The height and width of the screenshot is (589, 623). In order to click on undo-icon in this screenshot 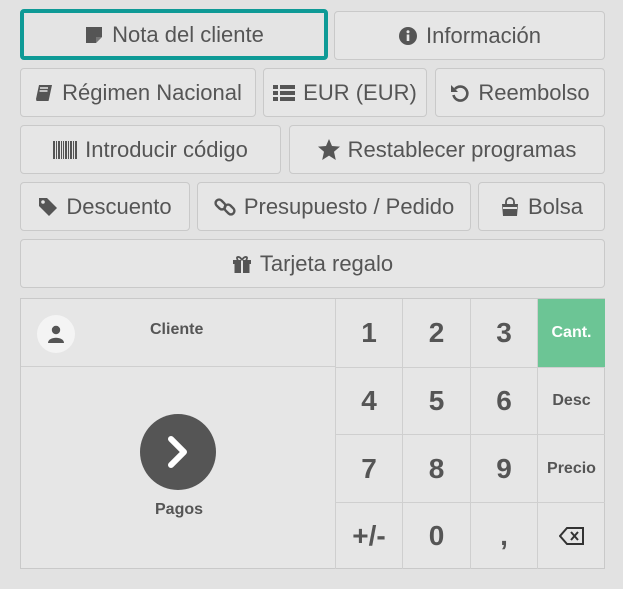, I will do `click(460, 93)`.